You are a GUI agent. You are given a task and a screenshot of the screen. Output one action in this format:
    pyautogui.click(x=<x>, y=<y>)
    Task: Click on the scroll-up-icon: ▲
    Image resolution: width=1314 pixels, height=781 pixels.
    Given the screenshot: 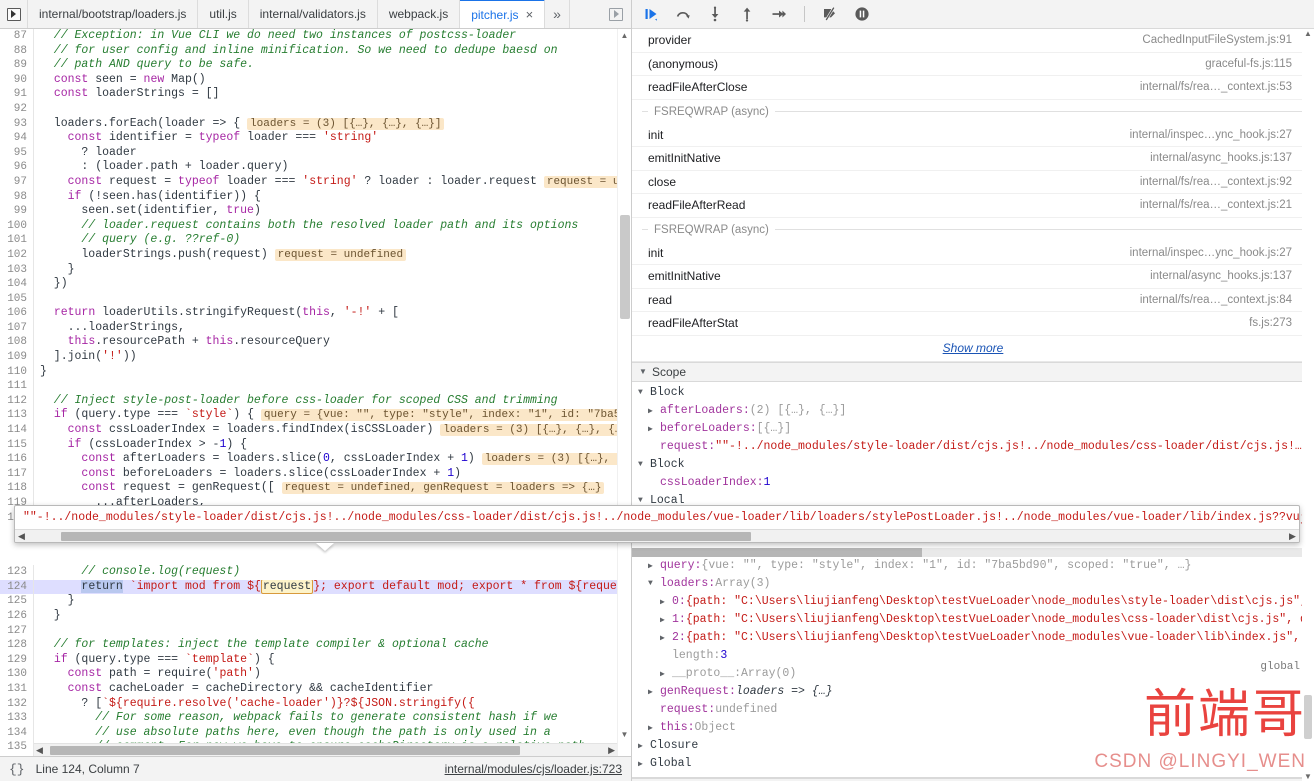 What is the action you would take?
    pyautogui.click(x=624, y=36)
    